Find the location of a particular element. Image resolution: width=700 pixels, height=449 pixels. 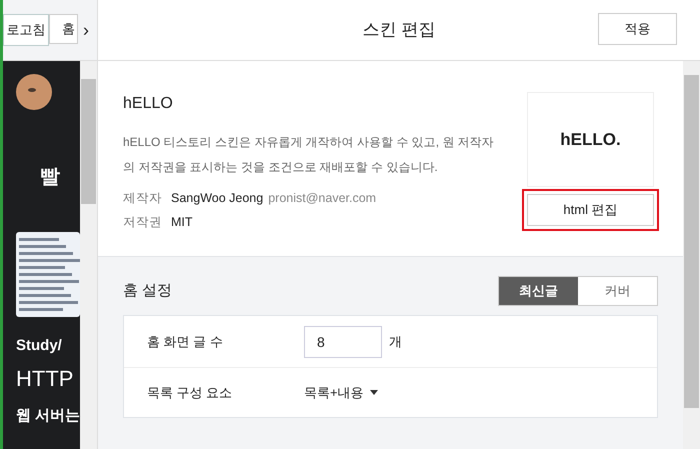

window-title: 스킨 편집 is located at coordinates (399, 30).